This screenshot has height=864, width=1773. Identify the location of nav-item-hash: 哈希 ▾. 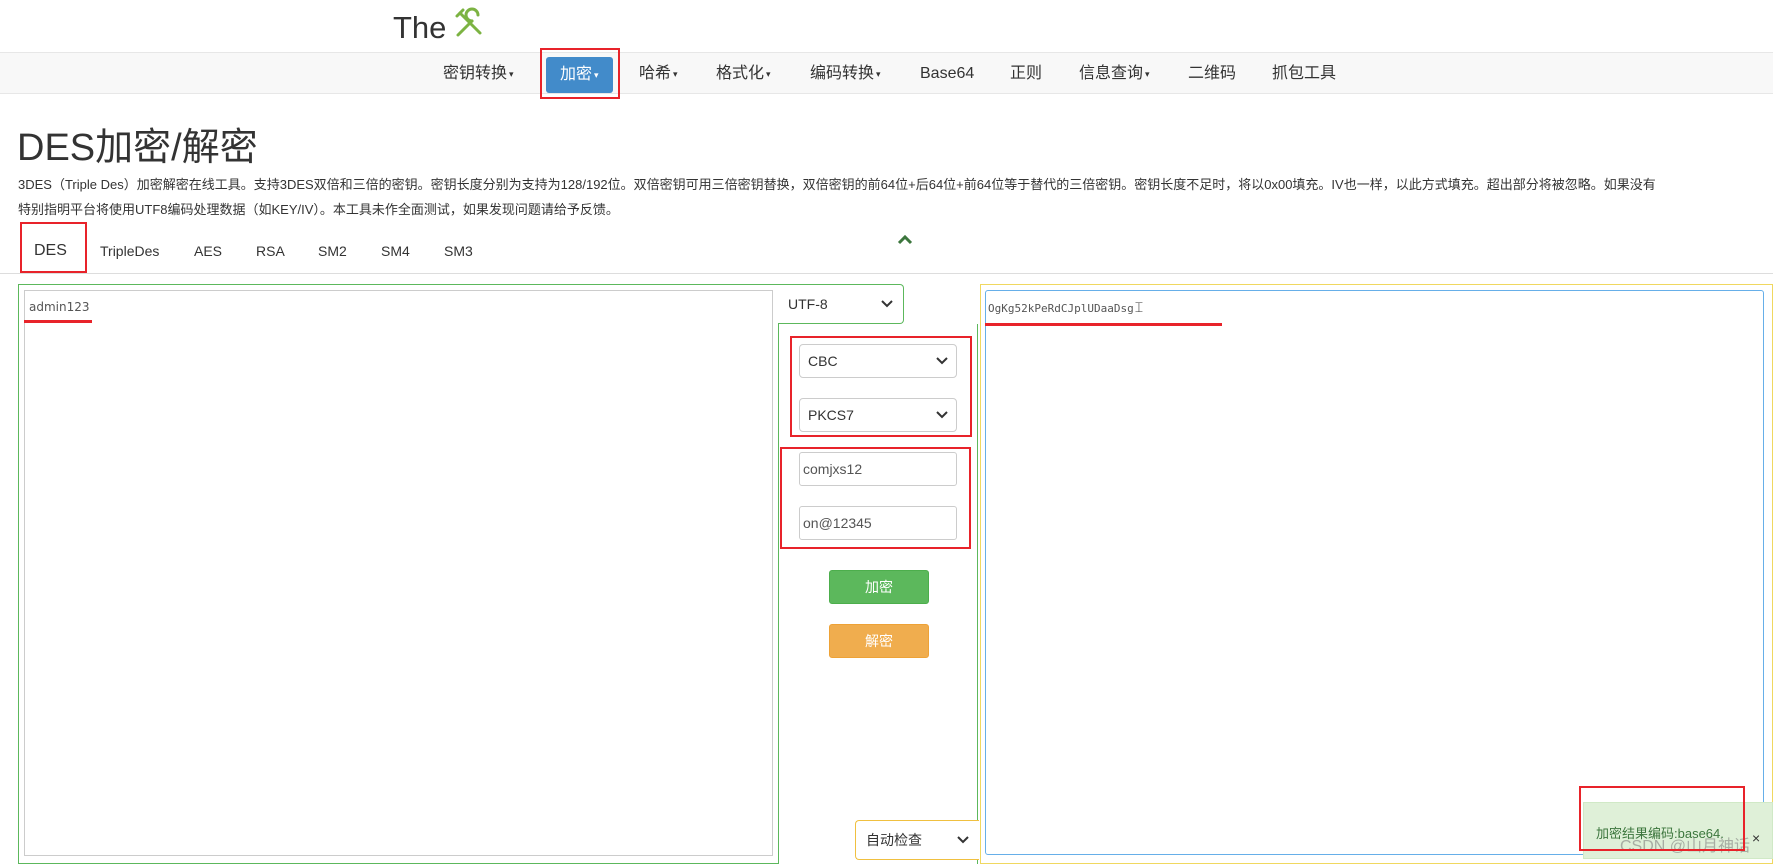
(658, 74).